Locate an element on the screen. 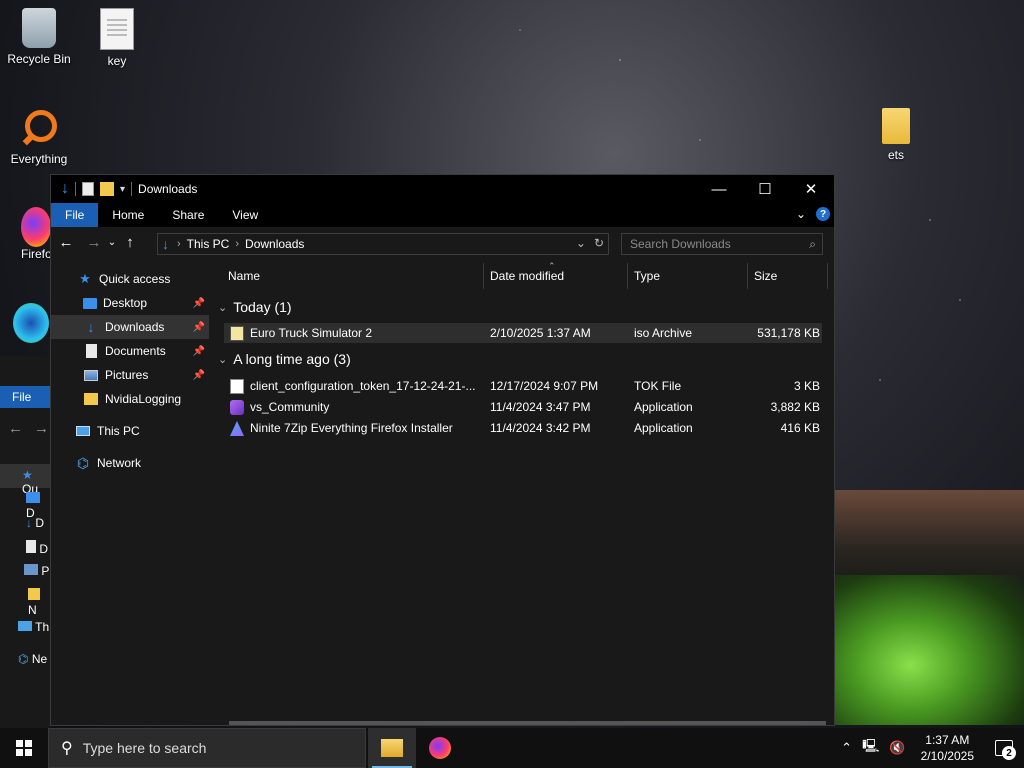  desktop-icon-everything: Everything is located at coordinates (39, 137).